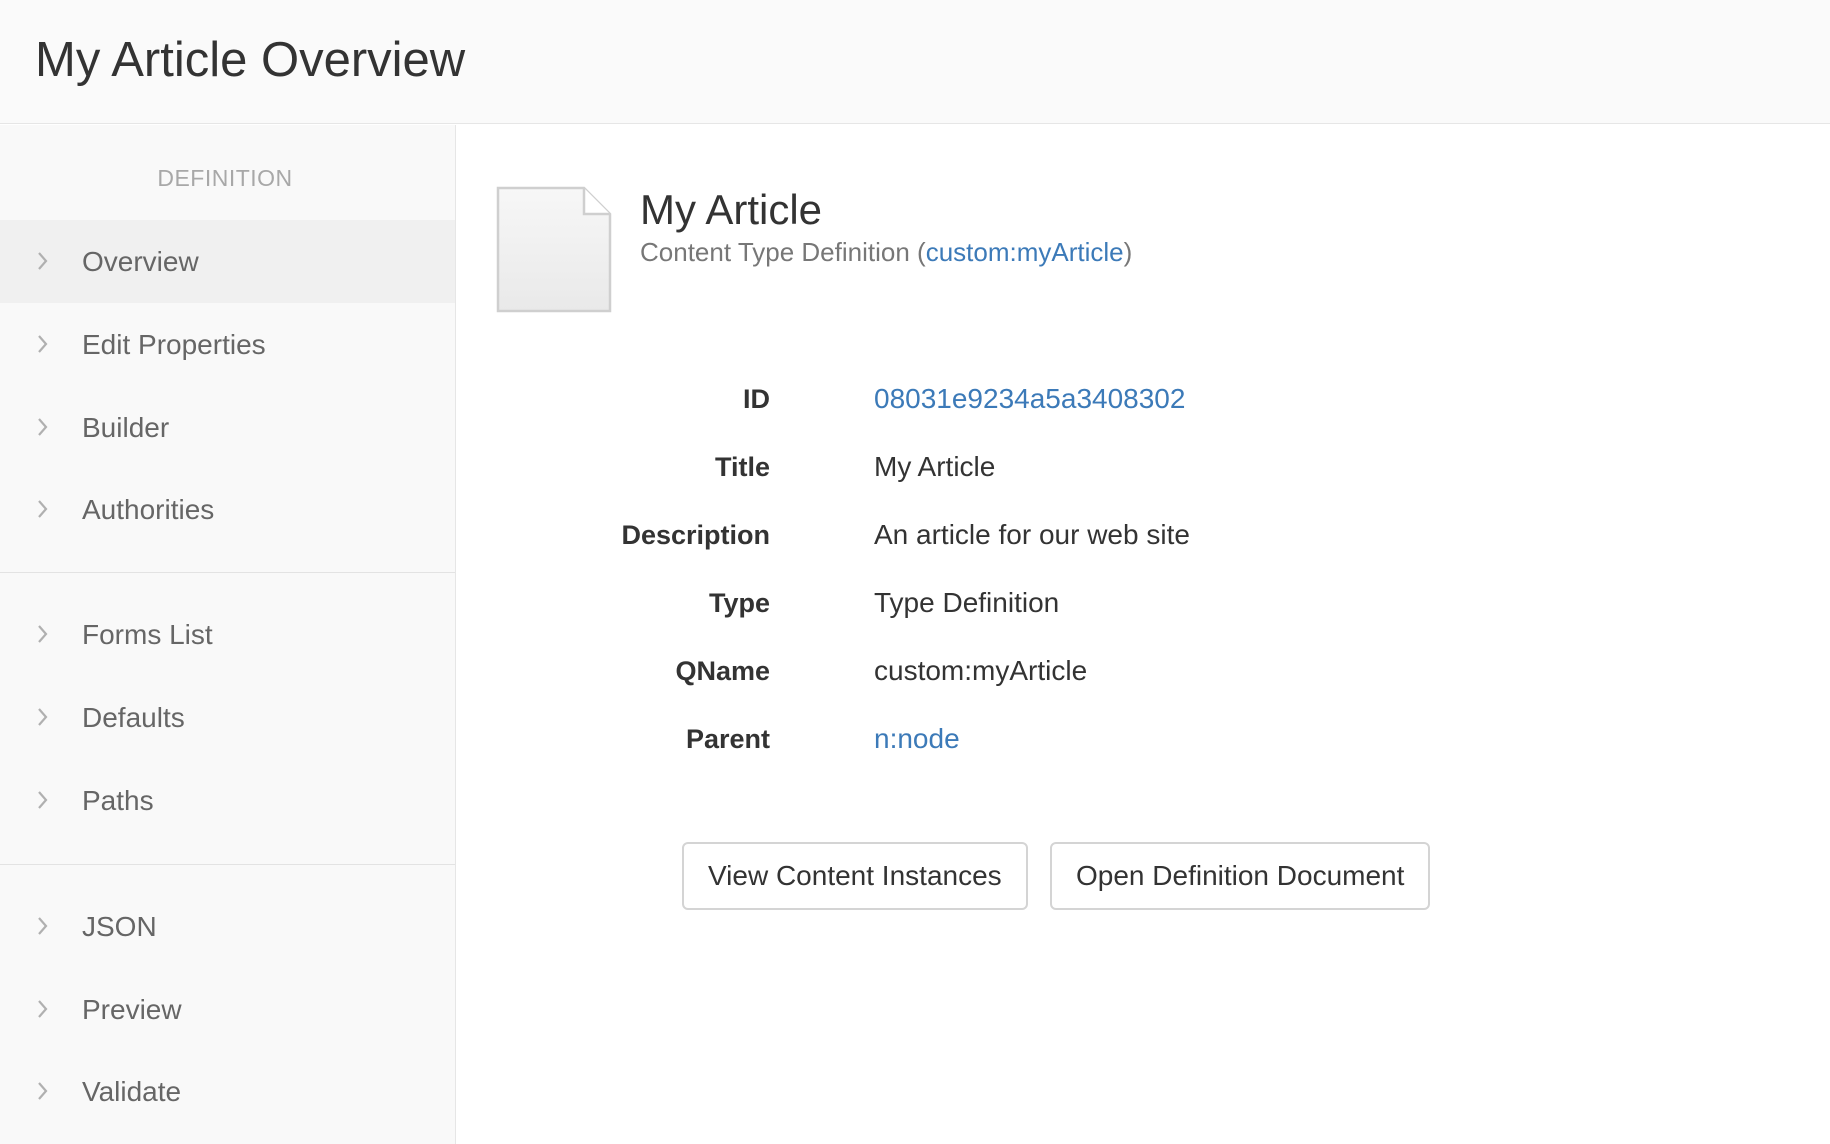 This screenshot has height=1144, width=1830. What do you see at coordinates (250, 60) in the screenshot?
I see `page-title: My Article Overview` at bounding box center [250, 60].